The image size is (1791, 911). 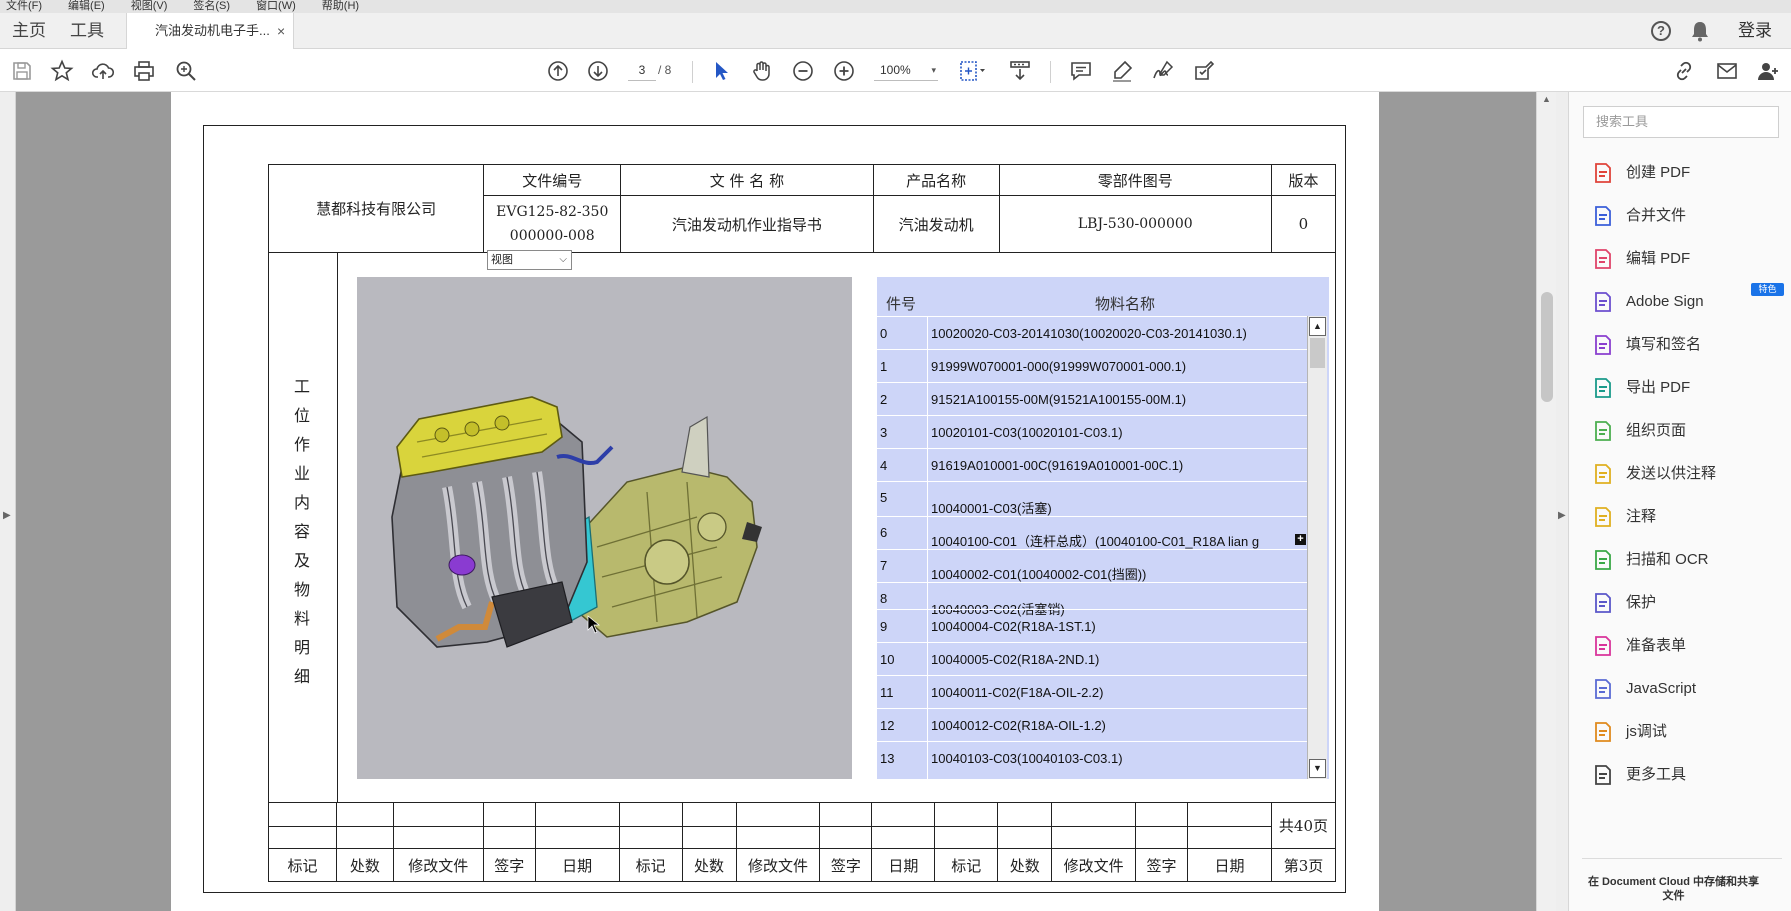 What do you see at coordinates (844, 71) in the screenshot?
I see `zoom-in-icon` at bounding box center [844, 71].